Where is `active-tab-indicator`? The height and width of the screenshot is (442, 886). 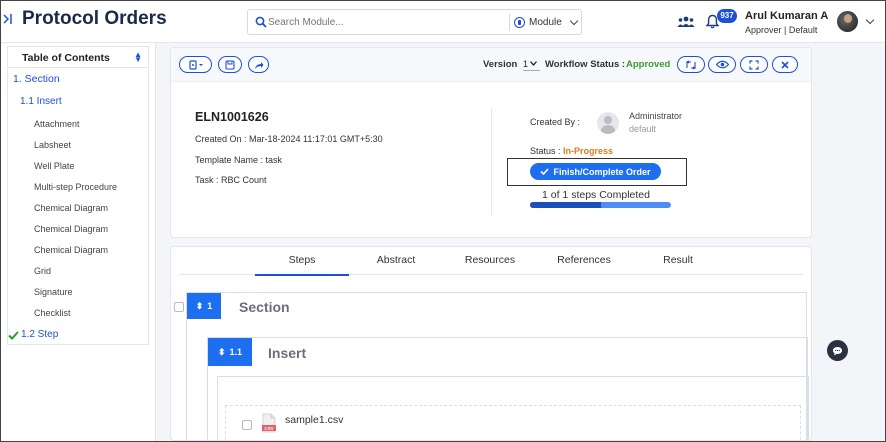
active-tab-indicator is located at coordinates (302, 275).